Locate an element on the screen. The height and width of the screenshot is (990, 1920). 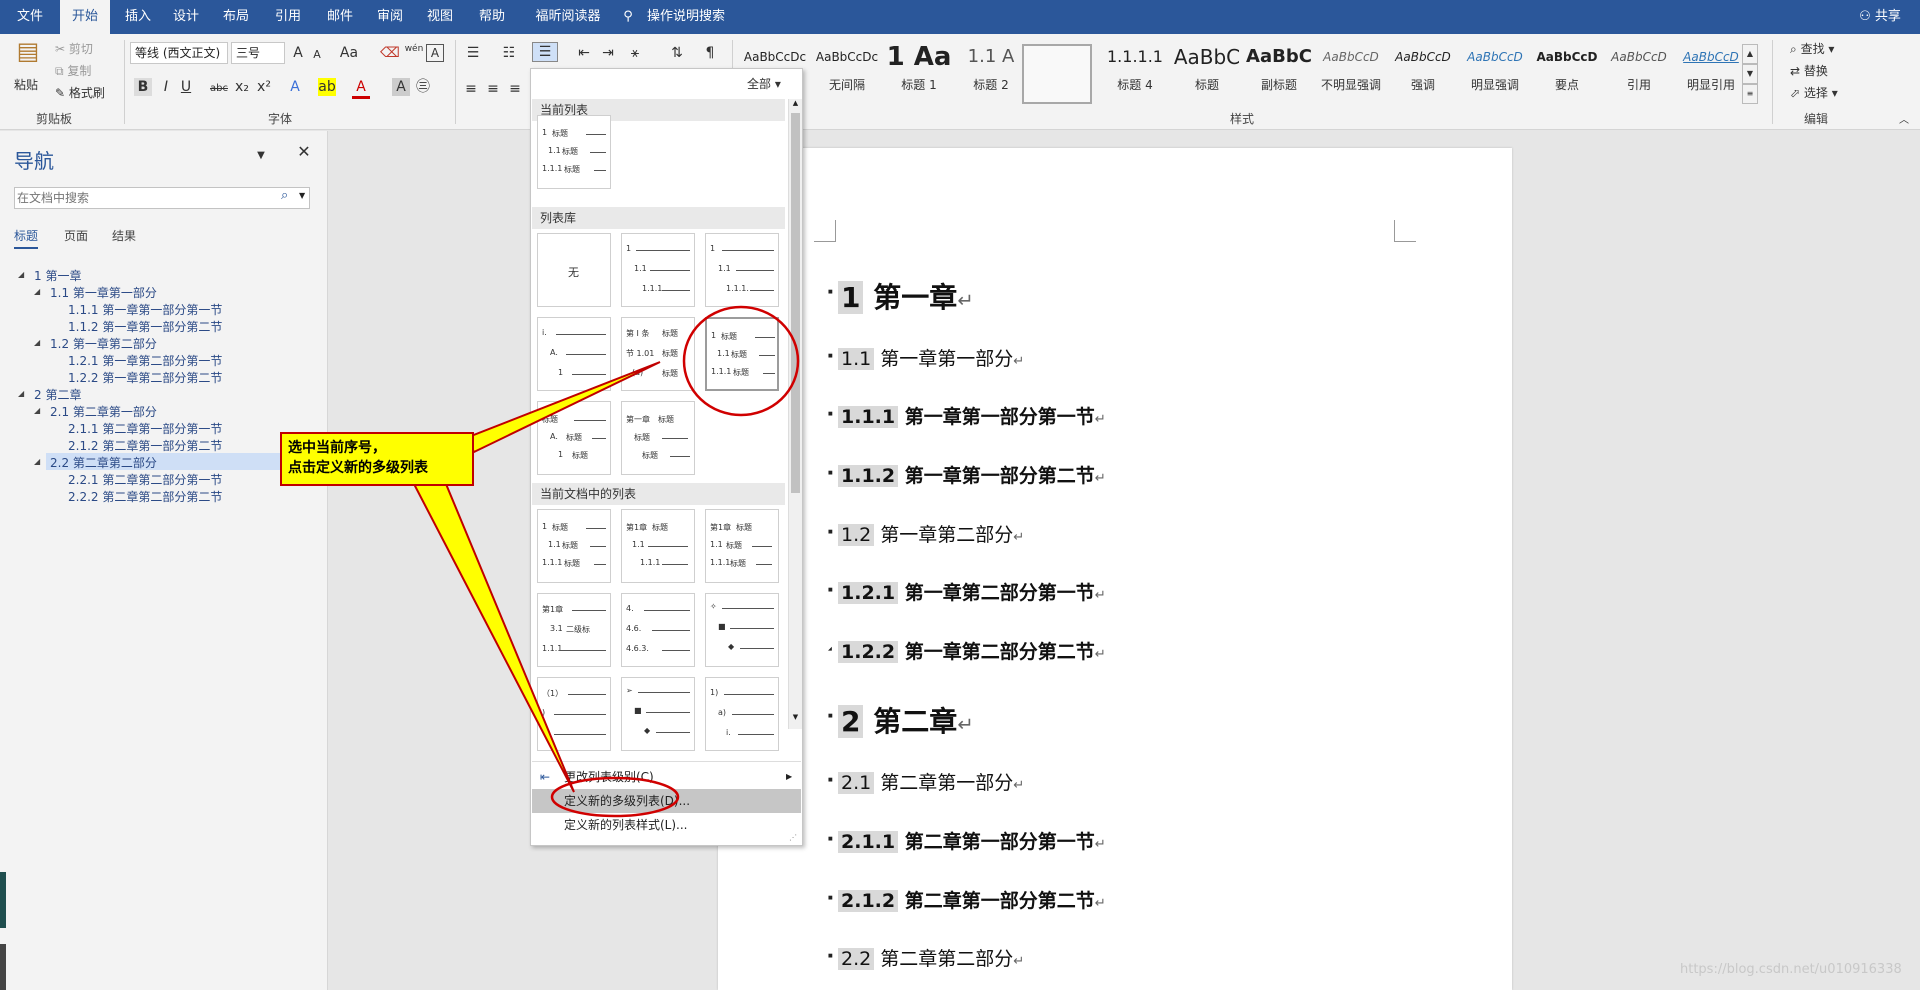
annotation-overlay is located at coordinates (606, 561).